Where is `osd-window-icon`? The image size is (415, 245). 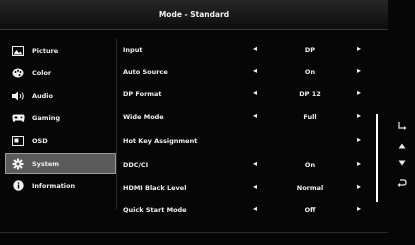
osd-window-icon is located at coordinates (18, 141).